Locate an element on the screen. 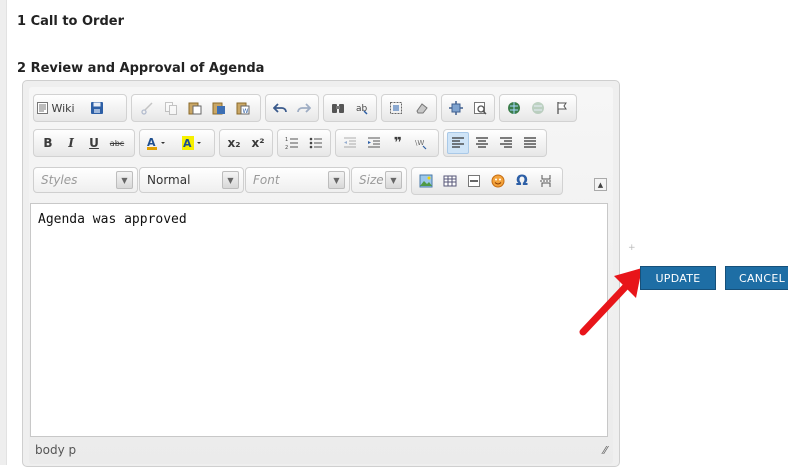 The width and height of the screenshot is (788, 467). table-icon is located at coordinates (450, 181).